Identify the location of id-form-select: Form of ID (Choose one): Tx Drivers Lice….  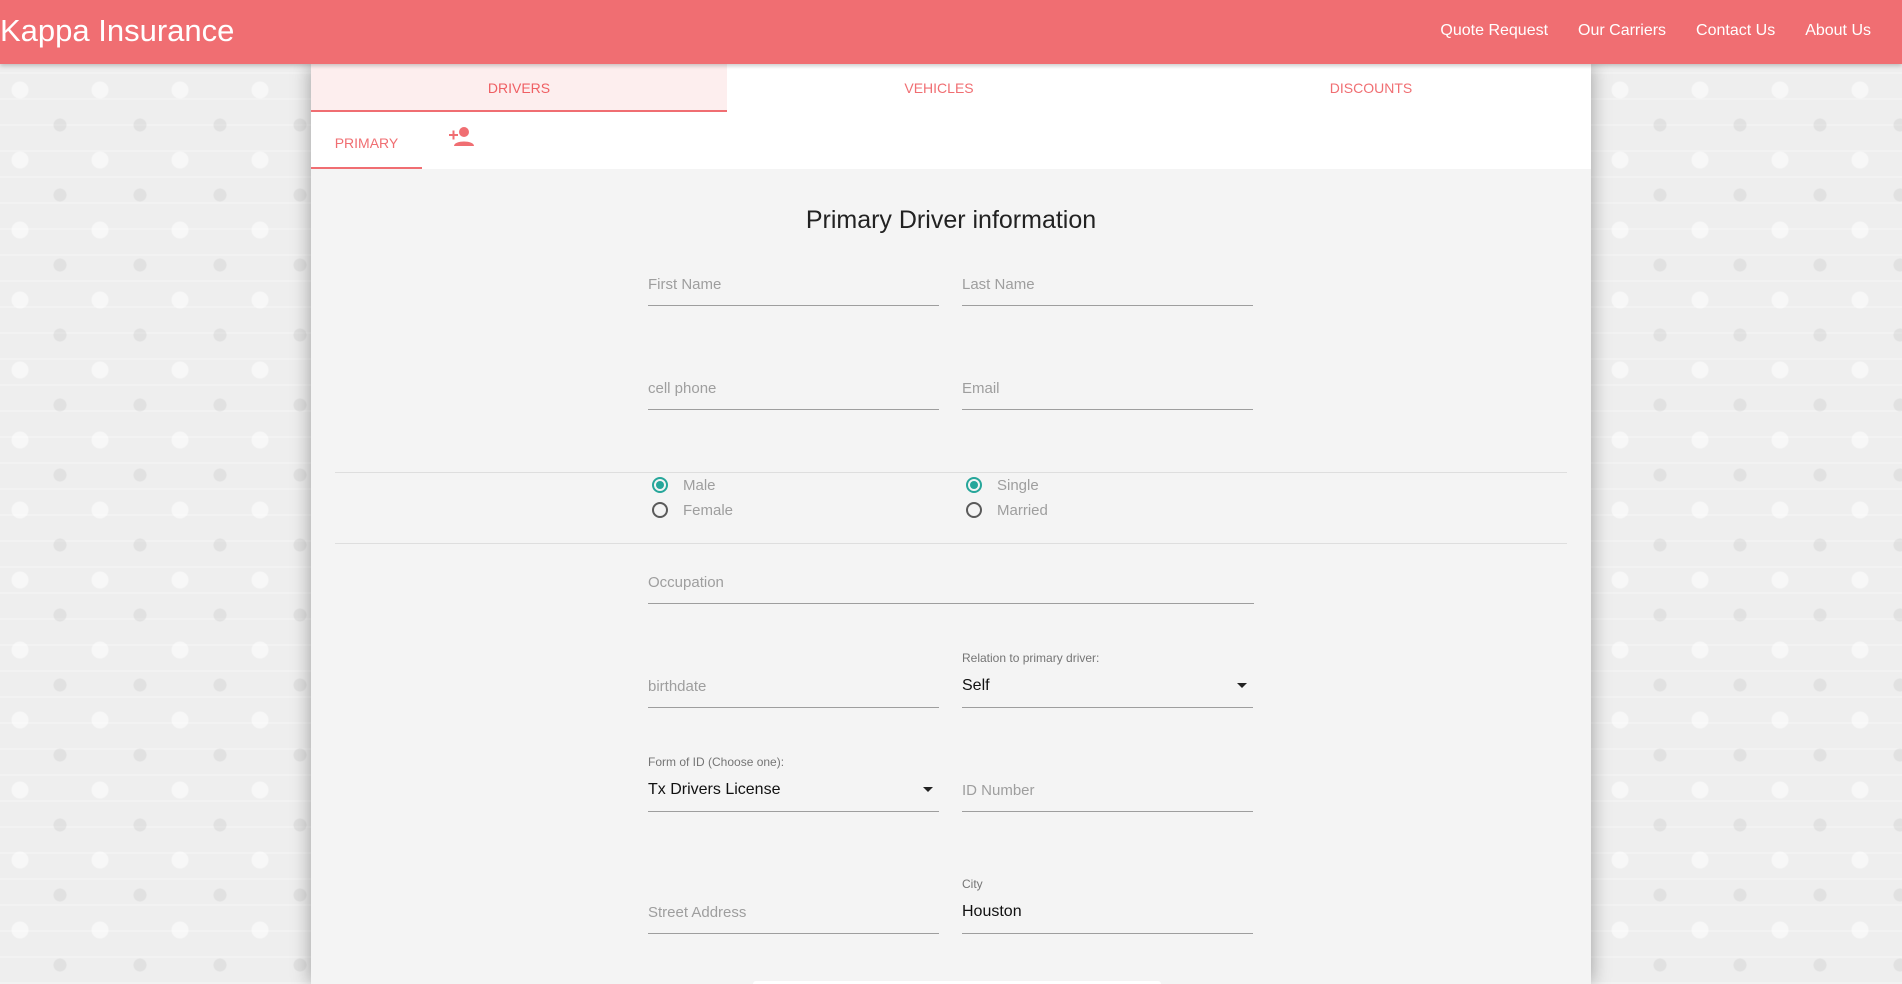
(793, 782).